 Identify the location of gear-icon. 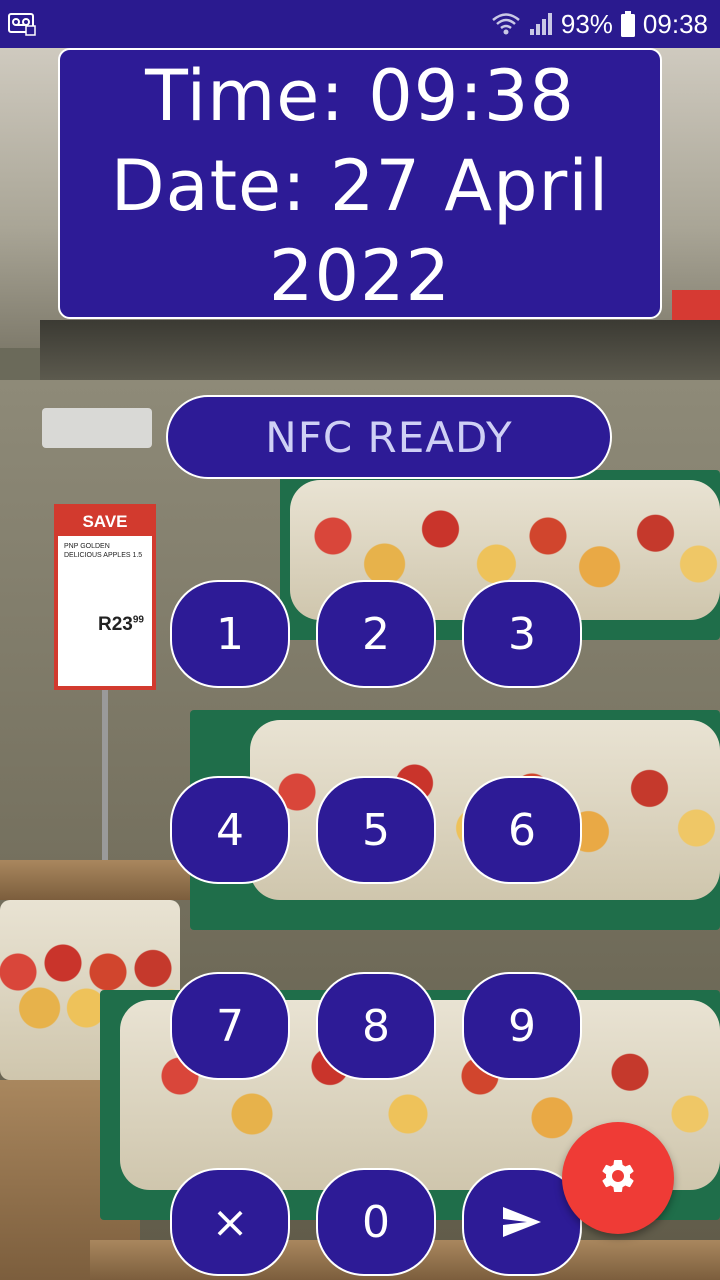
(618, 1178).